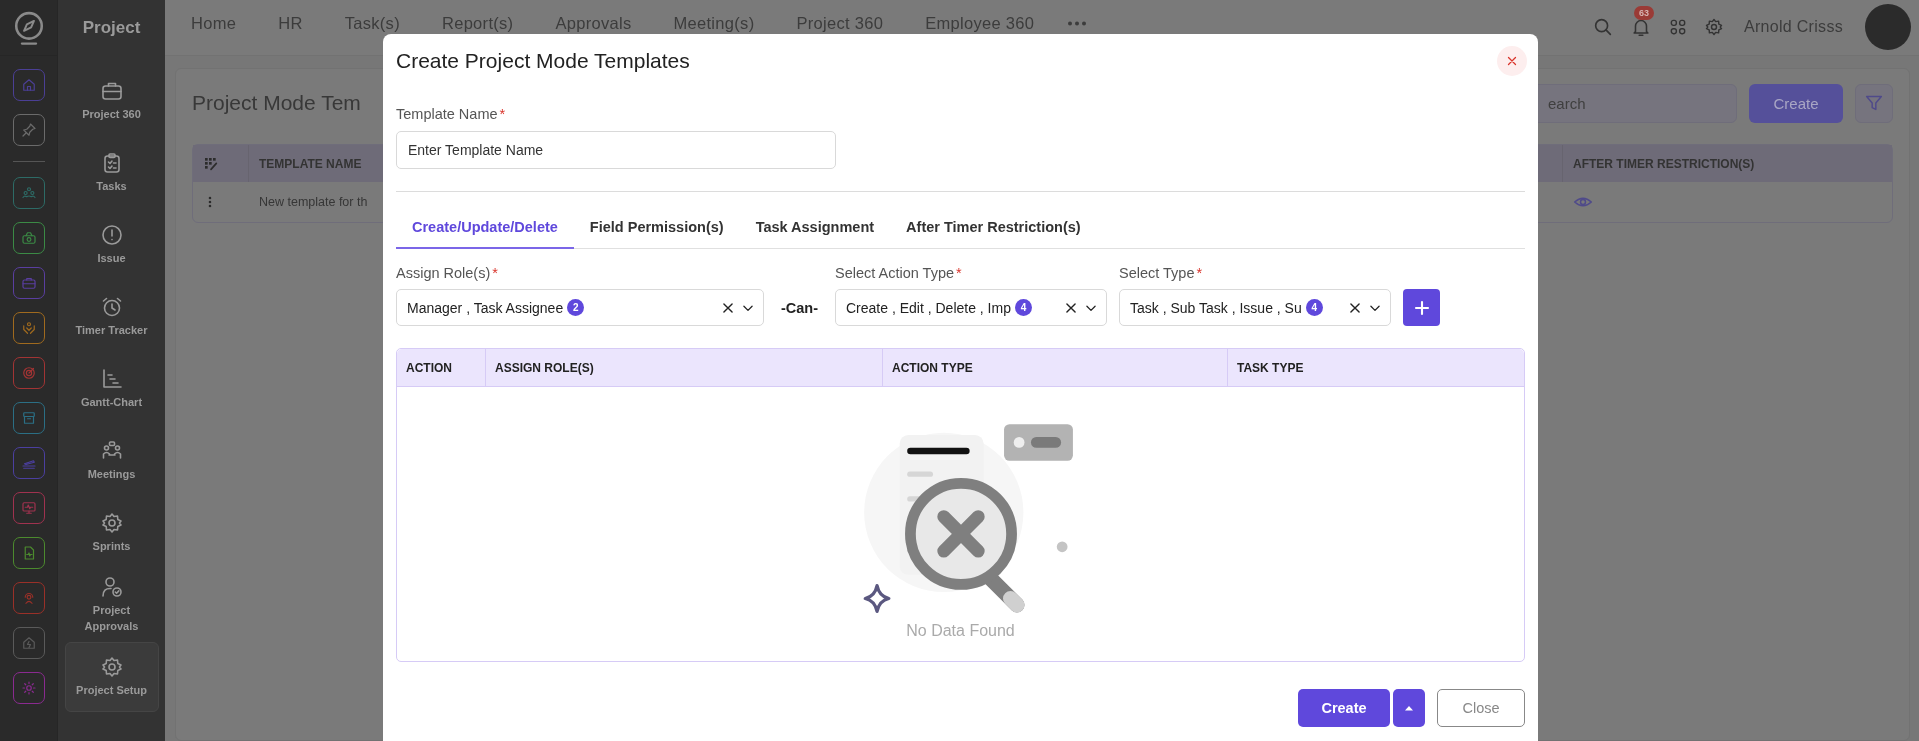 This screenshot has width=1919, height=741. I want to click on column-header: TEMPLATE NAME, so click(310, 163).